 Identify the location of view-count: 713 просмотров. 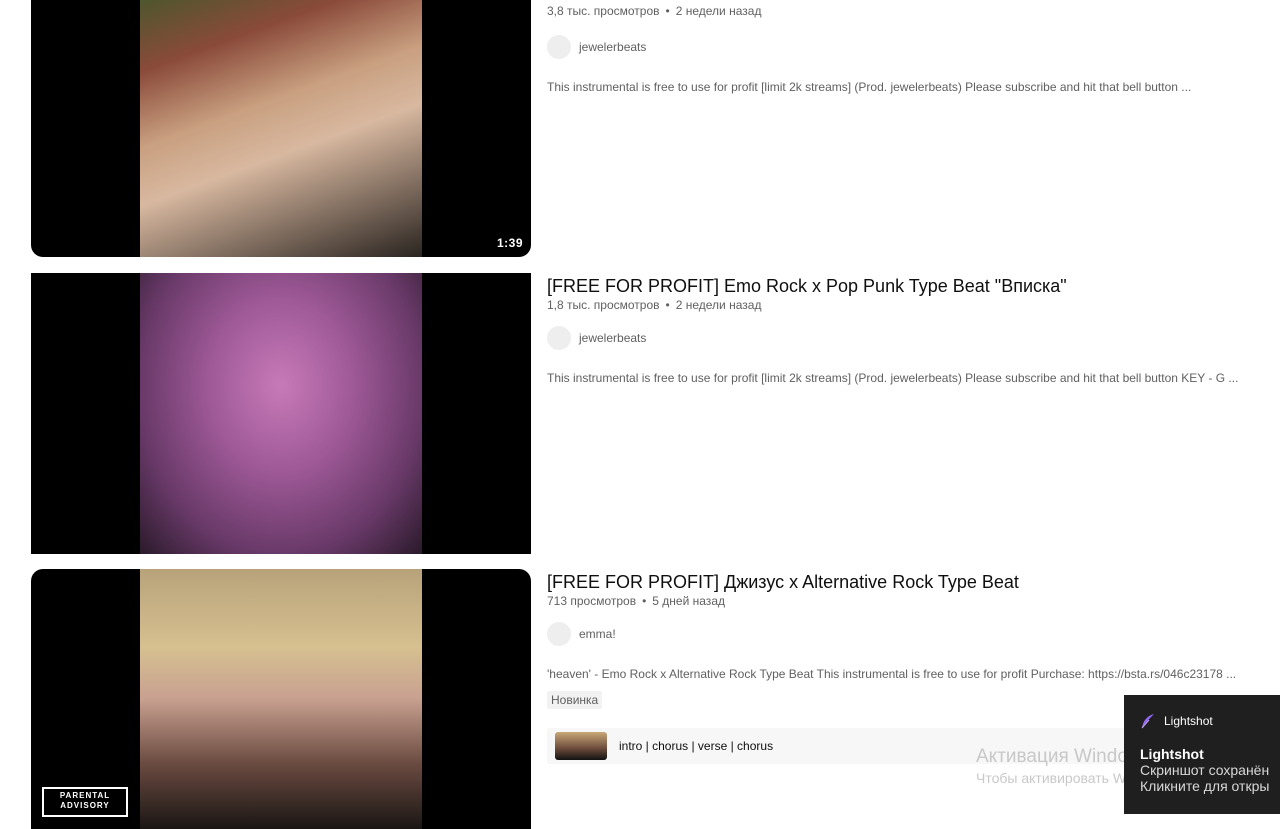
(592, 601).